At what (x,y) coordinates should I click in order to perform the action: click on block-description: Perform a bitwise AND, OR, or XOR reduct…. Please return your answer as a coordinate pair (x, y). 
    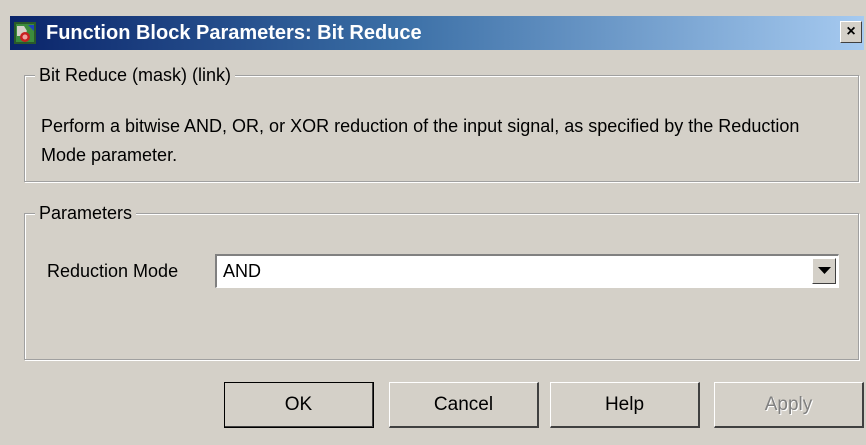
    Looking at the image, I should click on (420, 140).